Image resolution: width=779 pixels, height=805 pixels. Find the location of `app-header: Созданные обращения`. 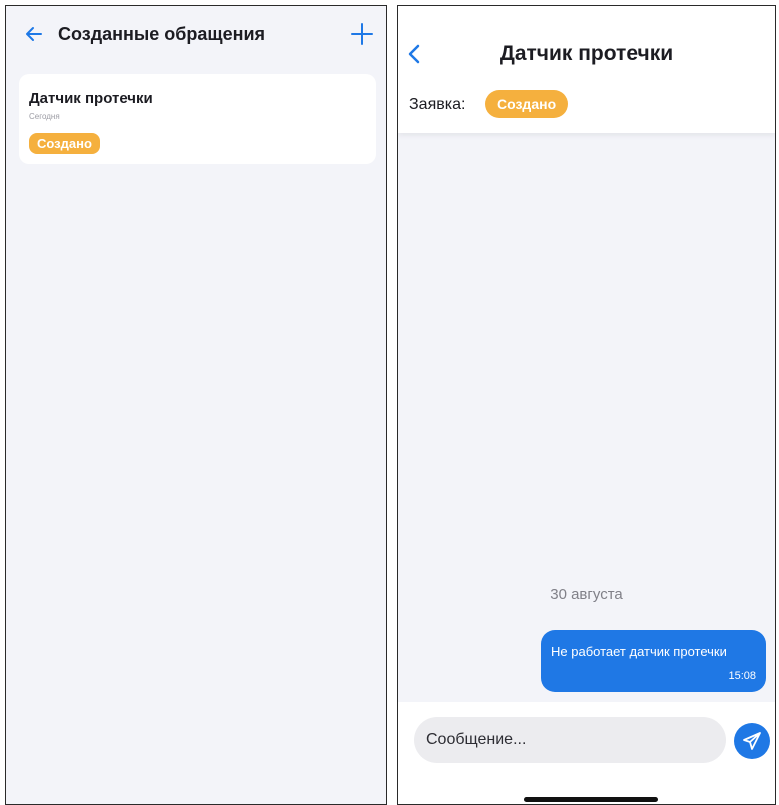

app-header: Созданные обращения is located at coordinates (196, 35).